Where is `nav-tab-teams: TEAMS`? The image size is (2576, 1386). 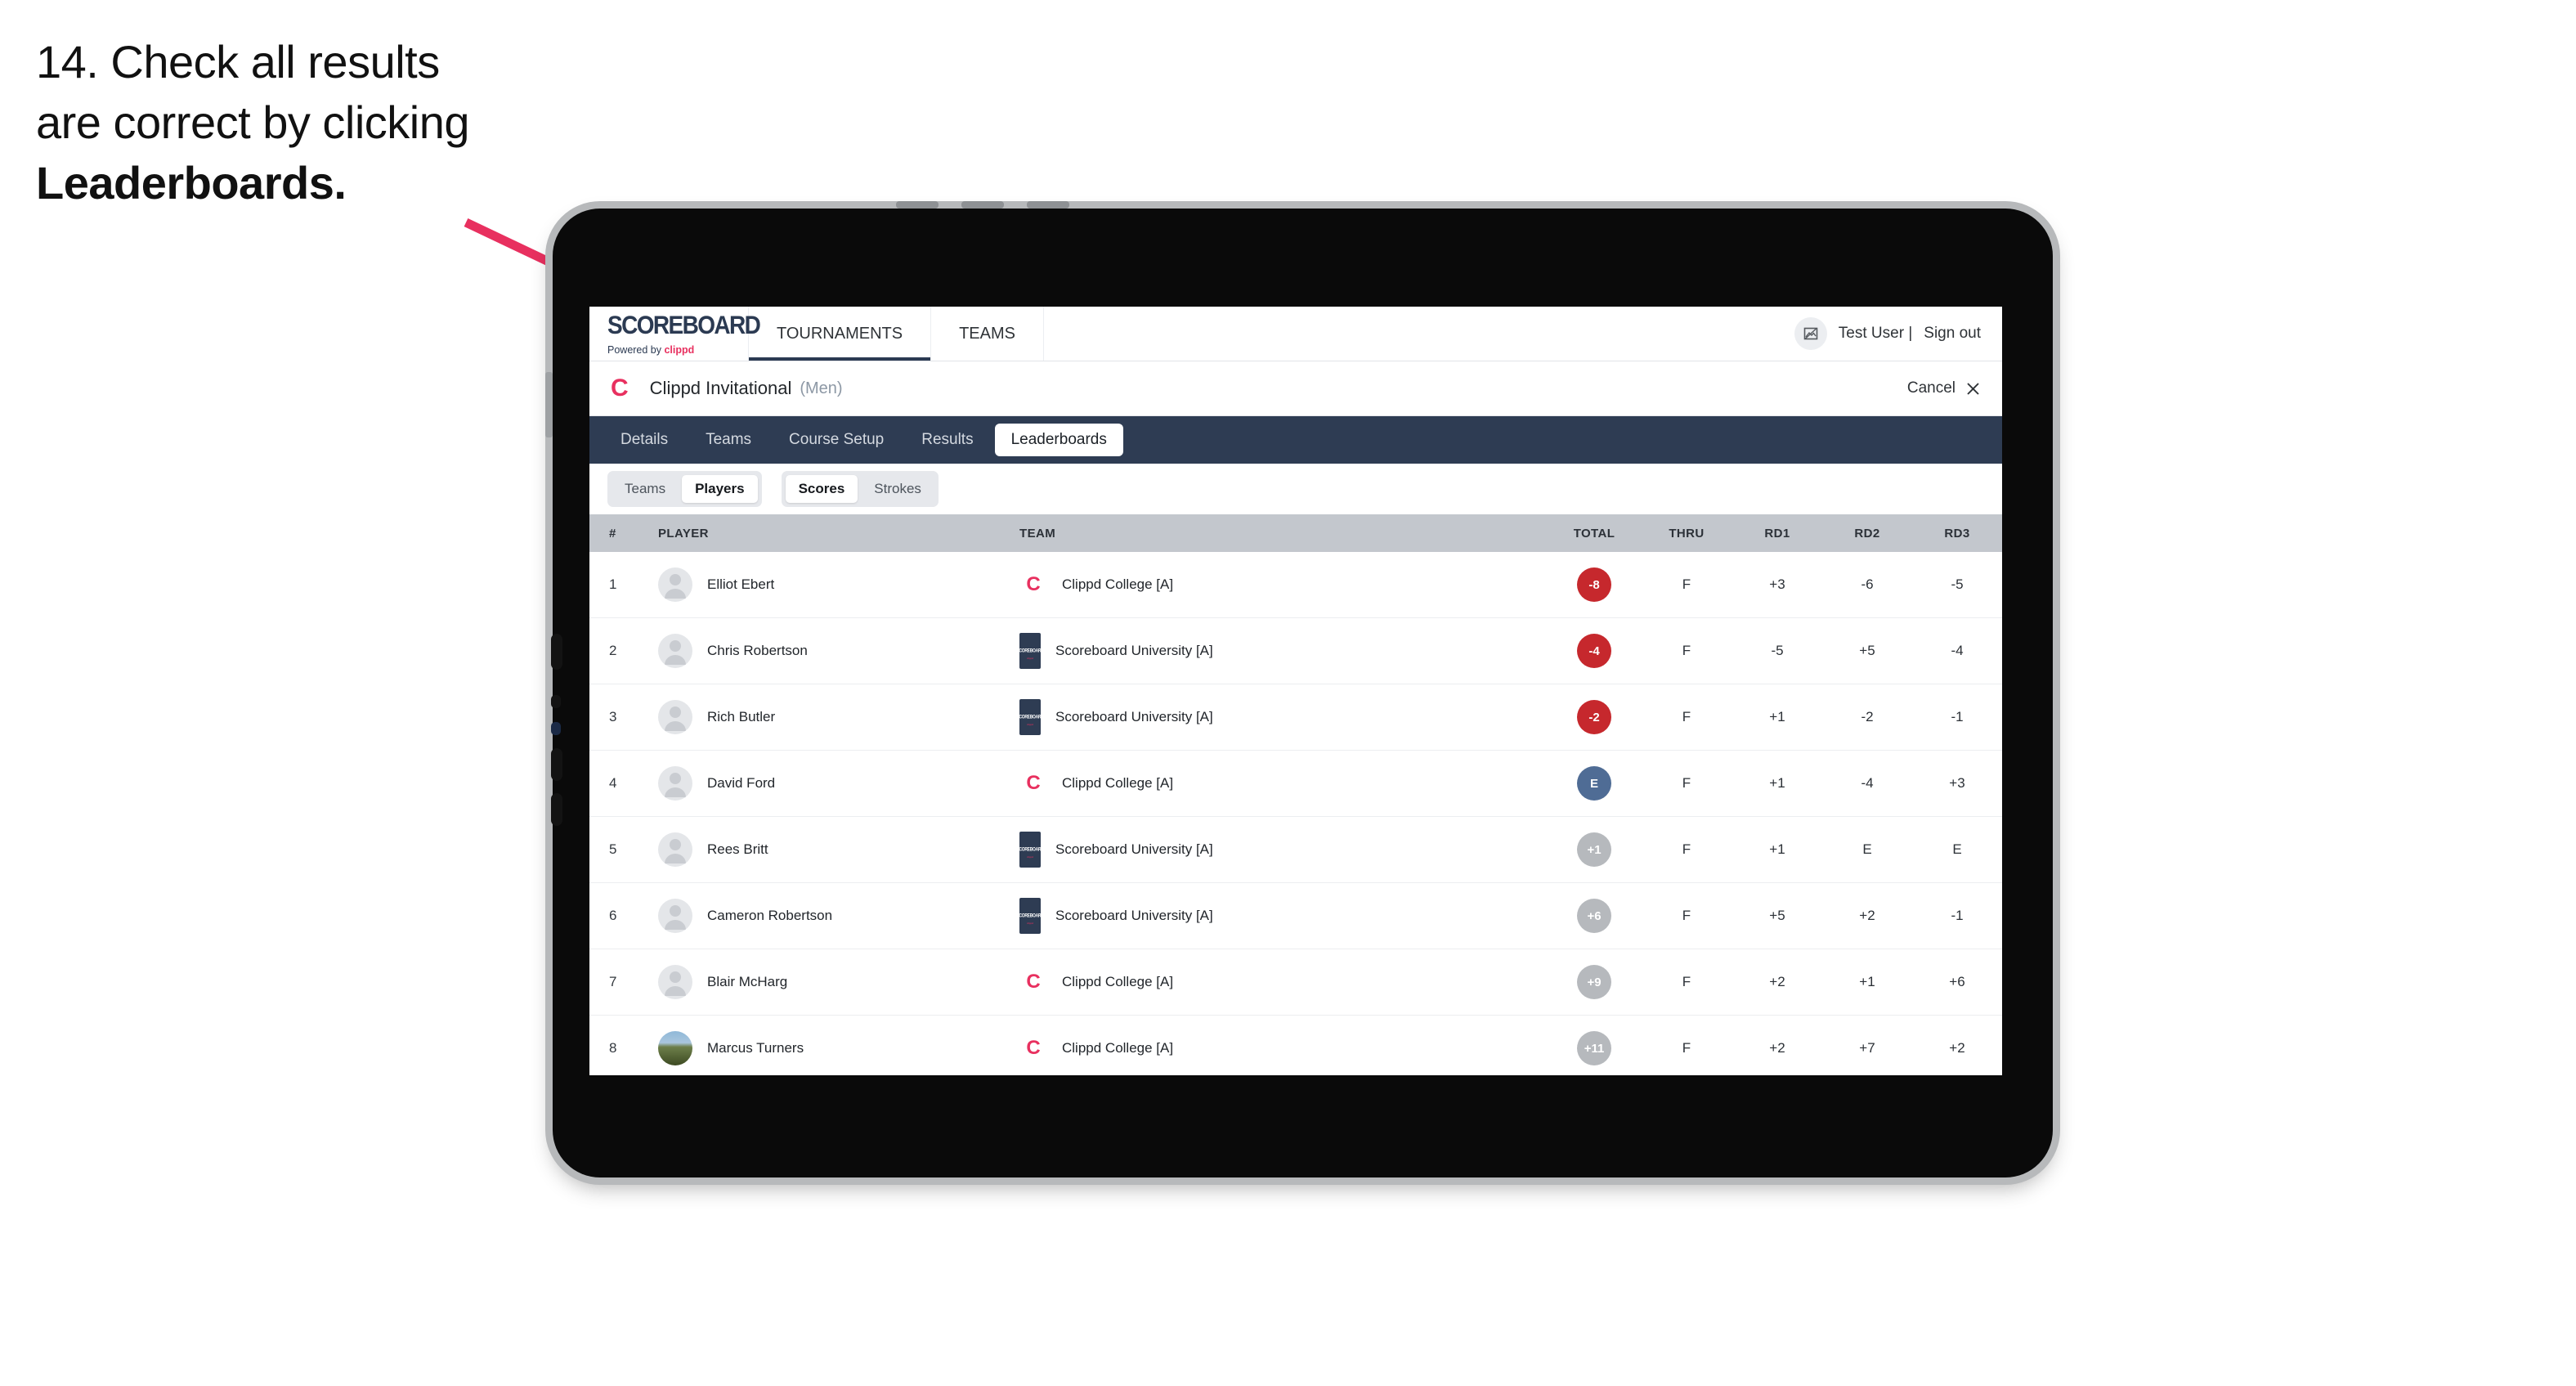
nav-tab-teams: TEAMS is located at coordinates (988, 334).